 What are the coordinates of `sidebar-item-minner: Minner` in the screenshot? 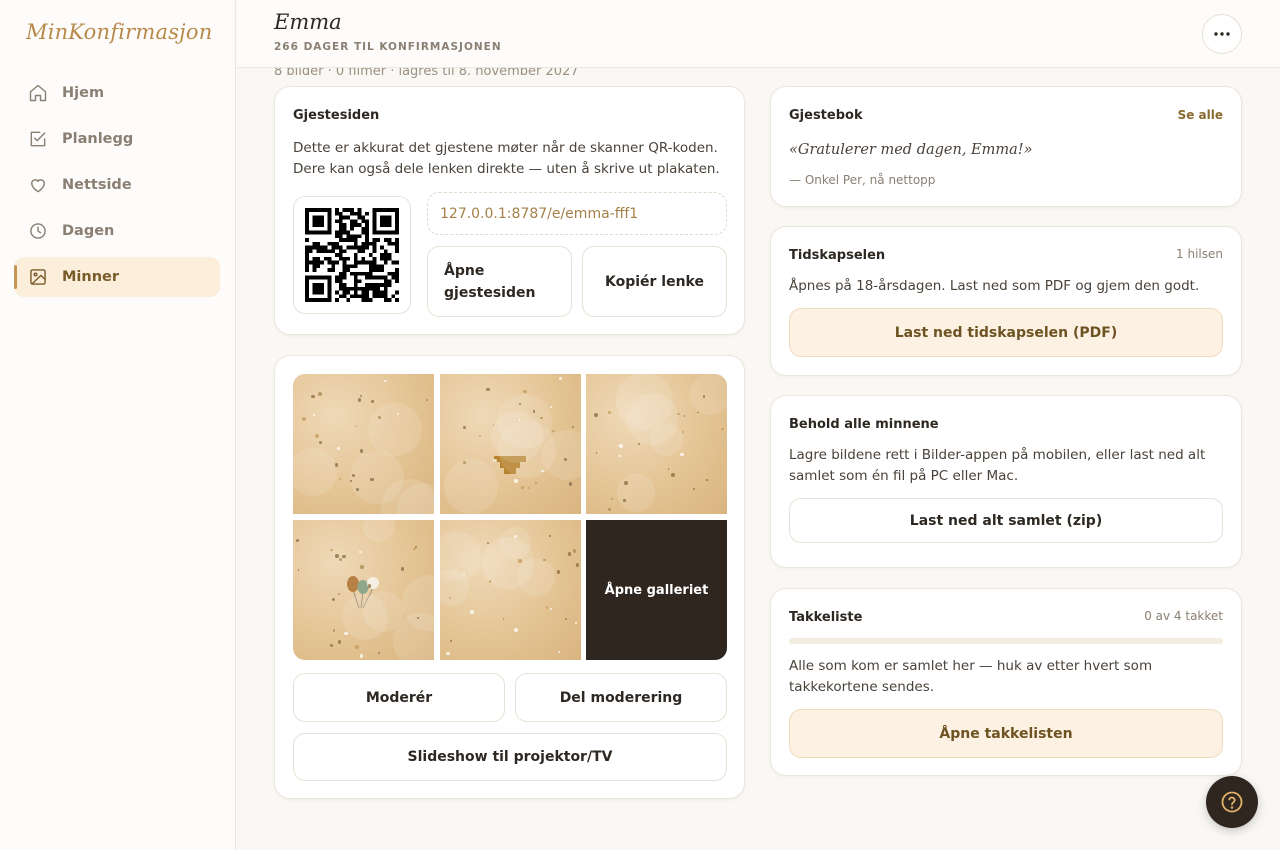 It's located at (117, 277).